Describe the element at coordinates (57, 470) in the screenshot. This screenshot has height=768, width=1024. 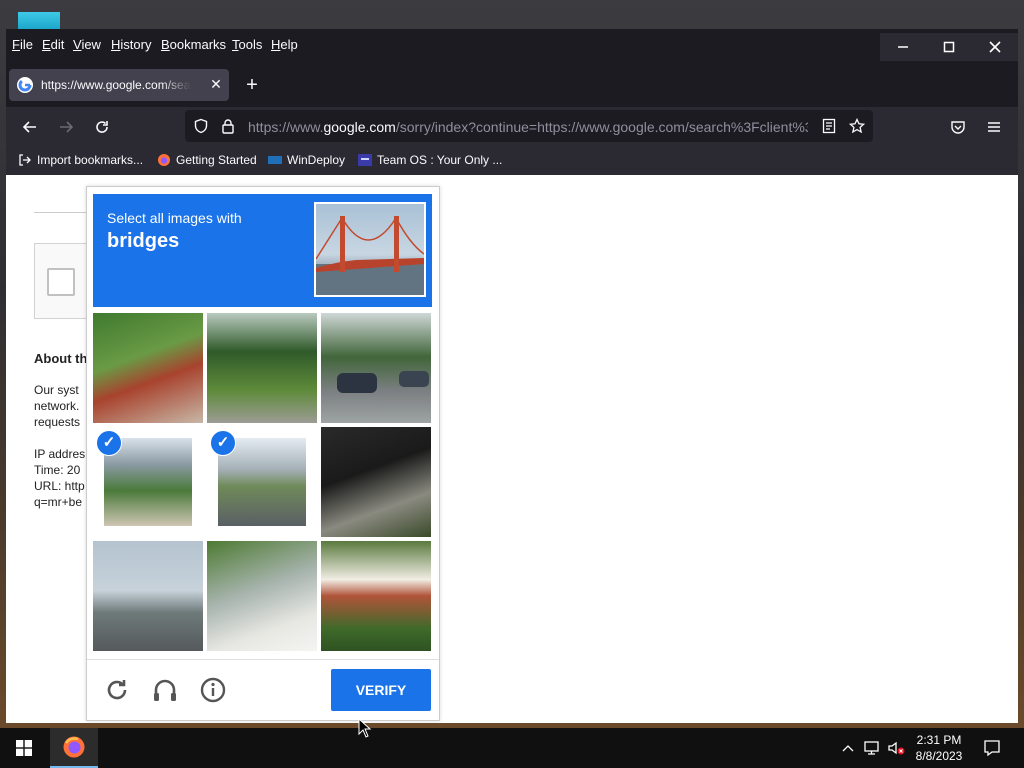
I see `info-line: Time: 20` at that location.